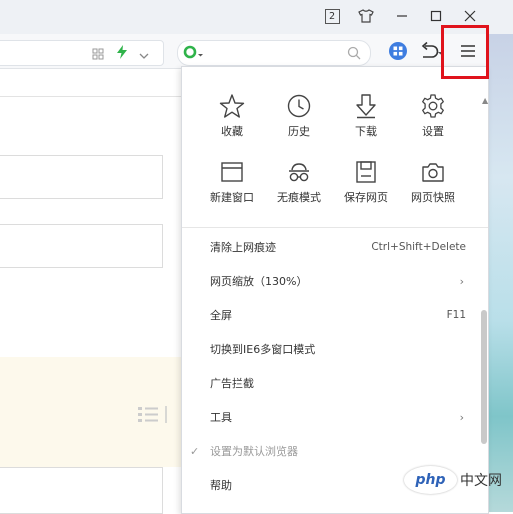 The width and height of the screenshot is (513, 514). I want to click on shirt-icon, so click(366, 16).